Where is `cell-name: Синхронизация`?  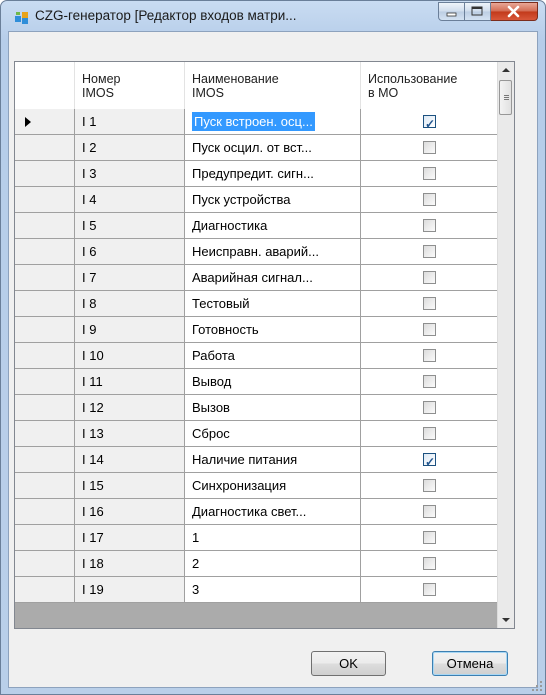 cell-name: Синхронизация is located at coordinates (273, 486).